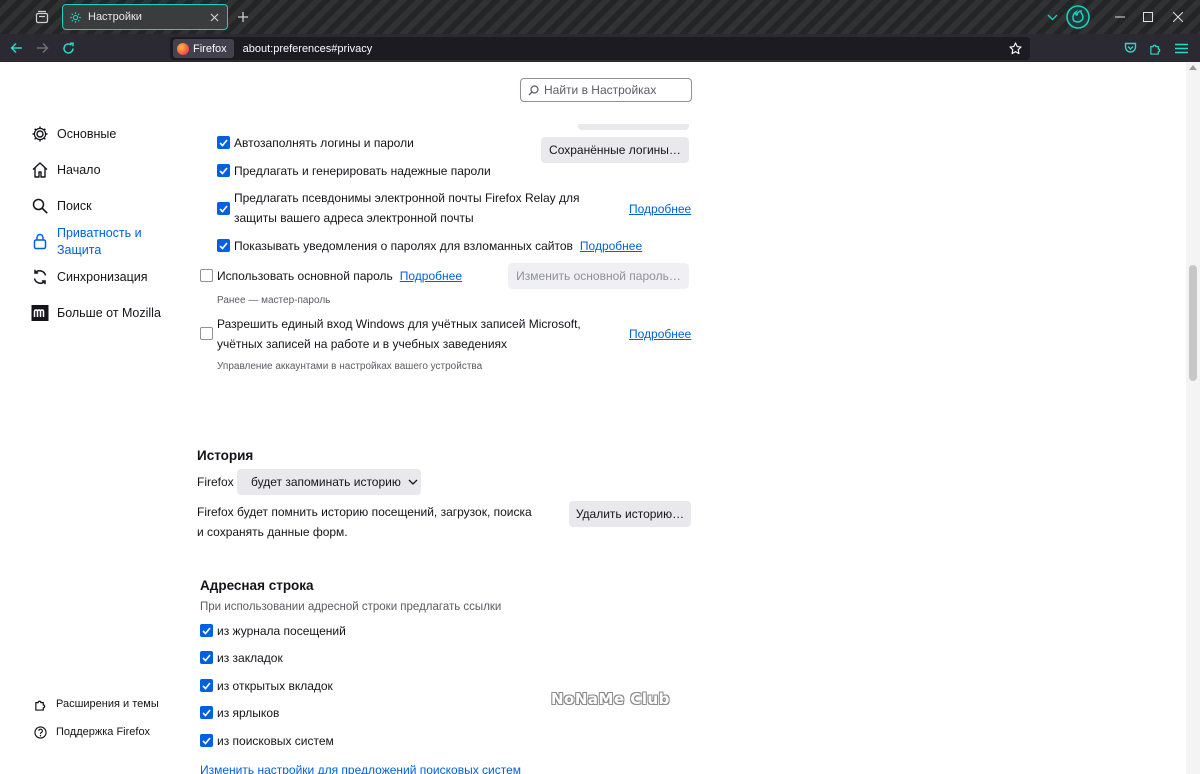 The height and width of the screenshot is (774, 1200). What do you see at coordinates (99, 241) in the screenshot?
I see `sidebar-item-label: Приватность и Защита` at bounding box center [99, 241].